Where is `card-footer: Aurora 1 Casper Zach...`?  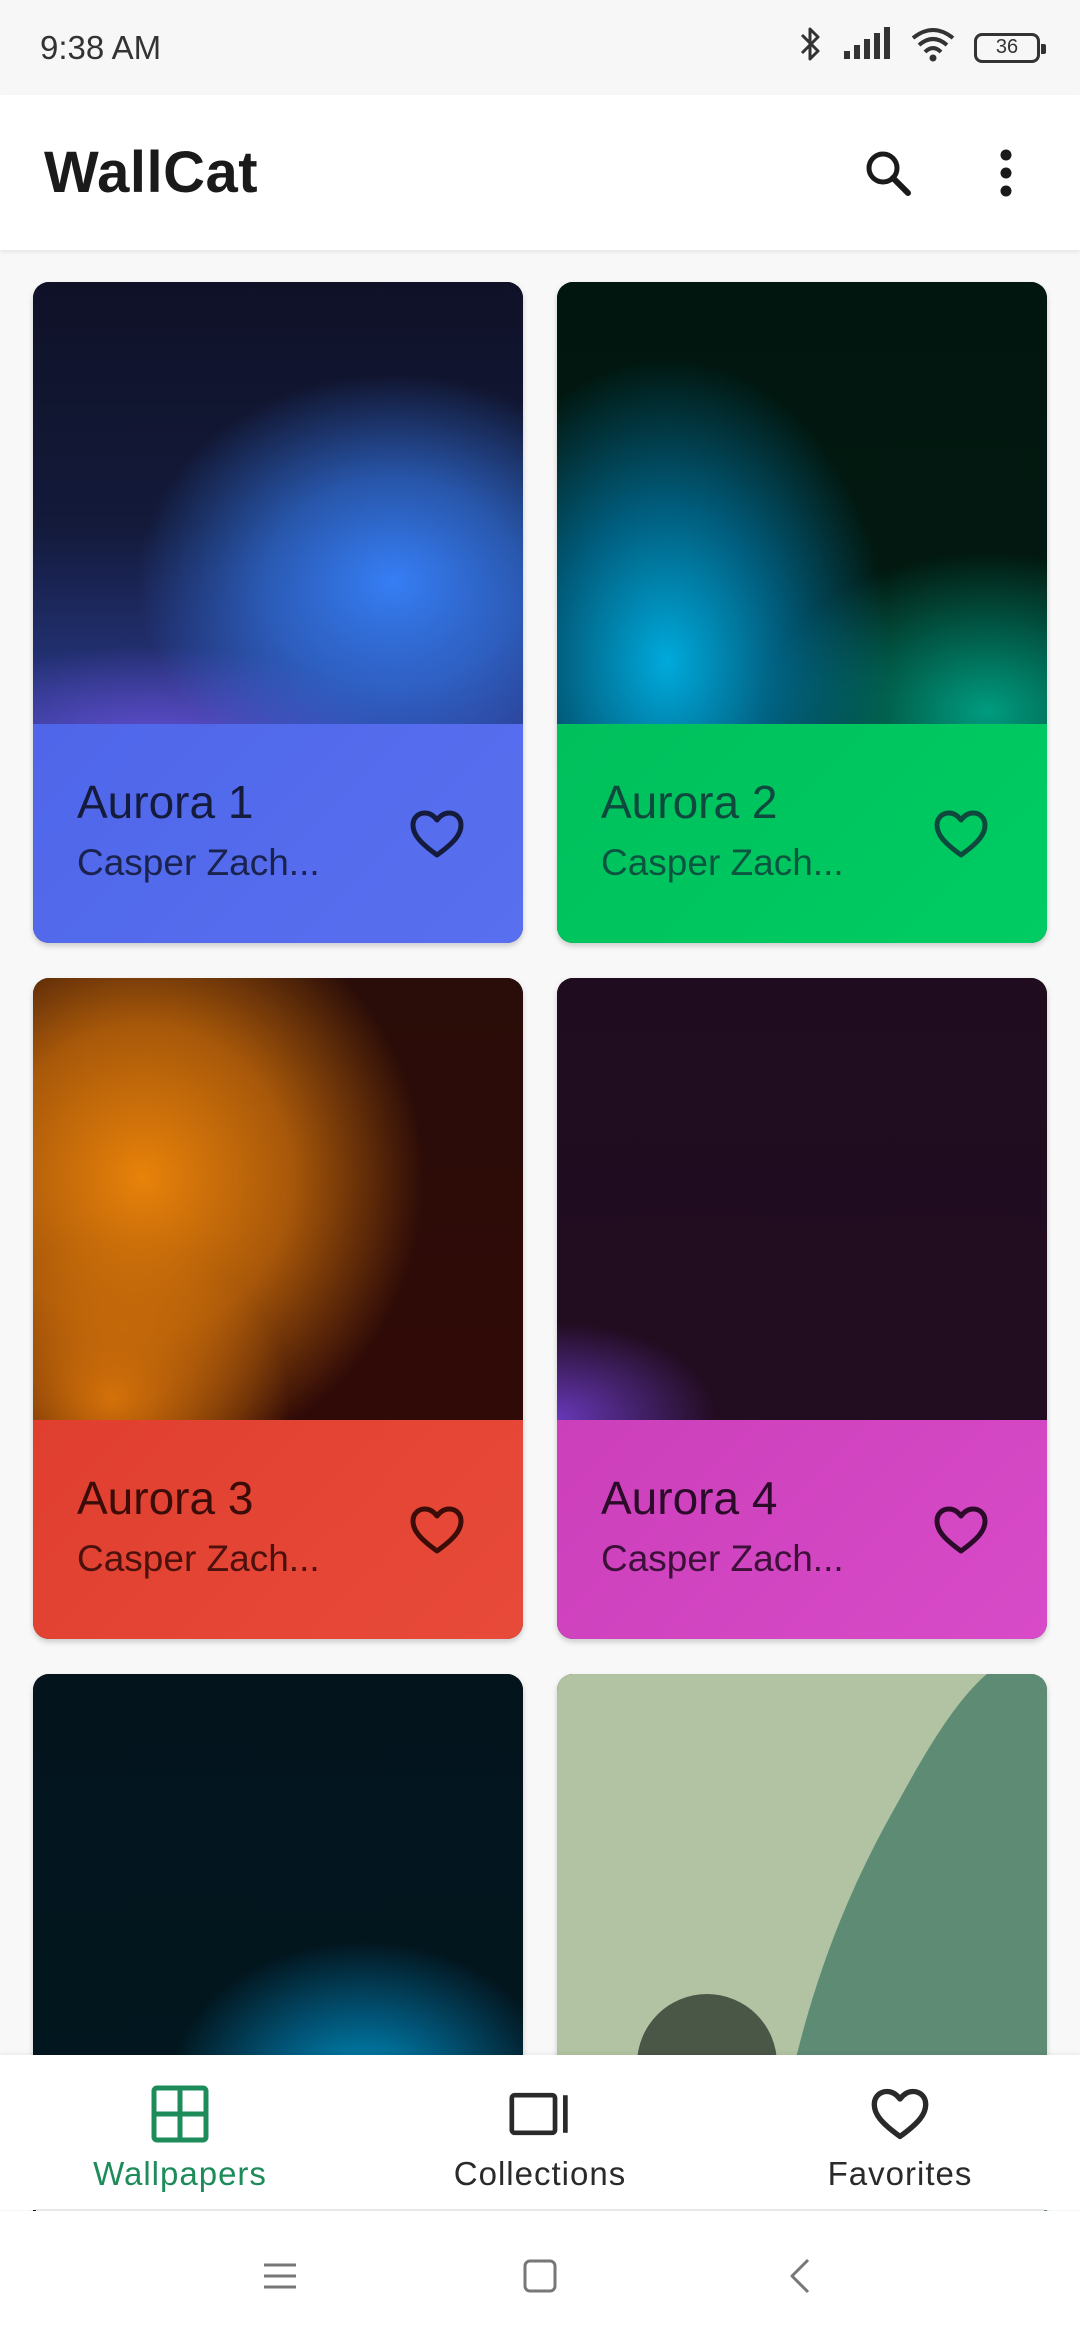
card-footer: Aurora 1 Casper Zach... is located at coordinates (278, 833).